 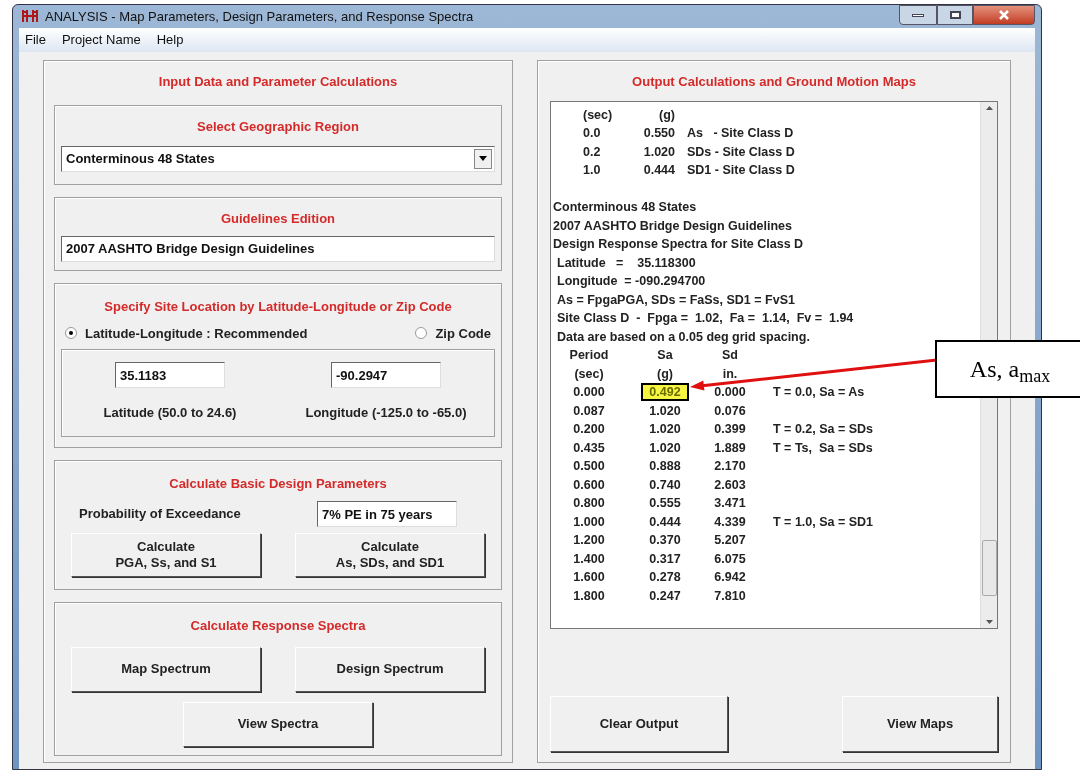 I want to click on output-cell: 1.600, so click(x=589, y=577).